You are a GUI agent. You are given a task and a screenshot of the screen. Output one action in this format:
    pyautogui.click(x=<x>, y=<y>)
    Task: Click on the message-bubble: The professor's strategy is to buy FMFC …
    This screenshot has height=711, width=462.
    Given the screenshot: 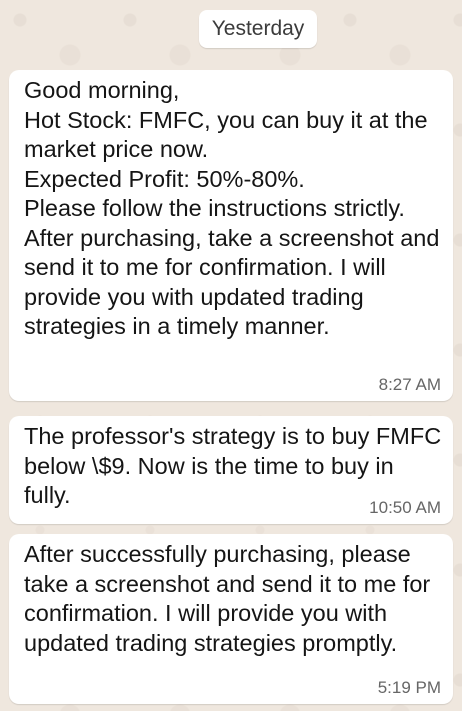 What is the action you would take?
    pyautogui.click(x=231, y=470)
    